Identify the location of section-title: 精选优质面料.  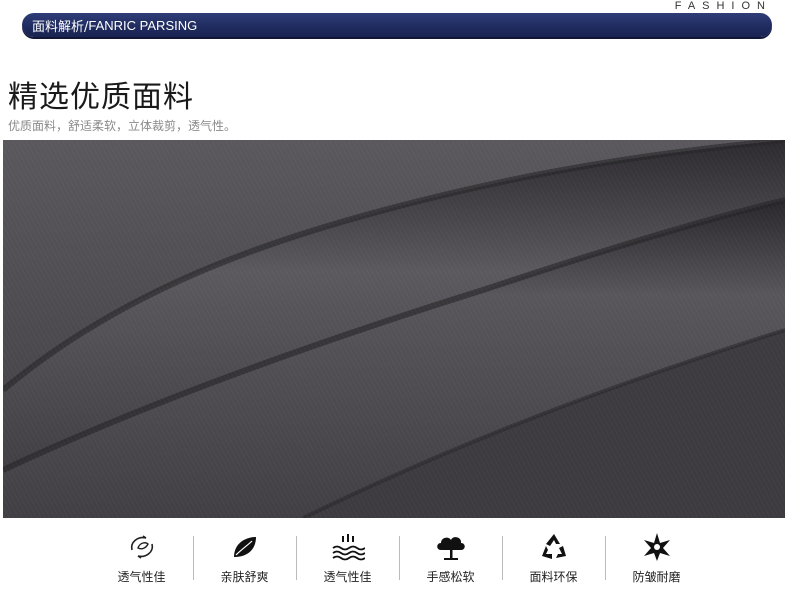
(101, 97).